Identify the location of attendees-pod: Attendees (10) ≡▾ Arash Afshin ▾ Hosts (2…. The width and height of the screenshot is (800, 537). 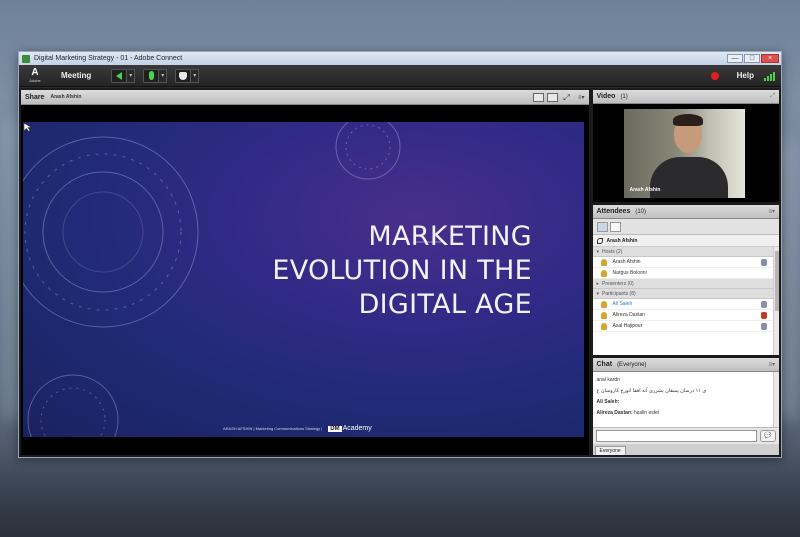
(685, 280).